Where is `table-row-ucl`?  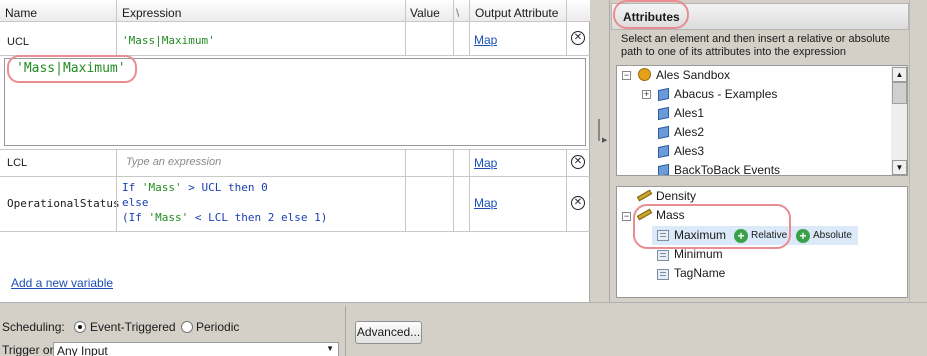 table-row-ucl is located at coordinates (295, 38).